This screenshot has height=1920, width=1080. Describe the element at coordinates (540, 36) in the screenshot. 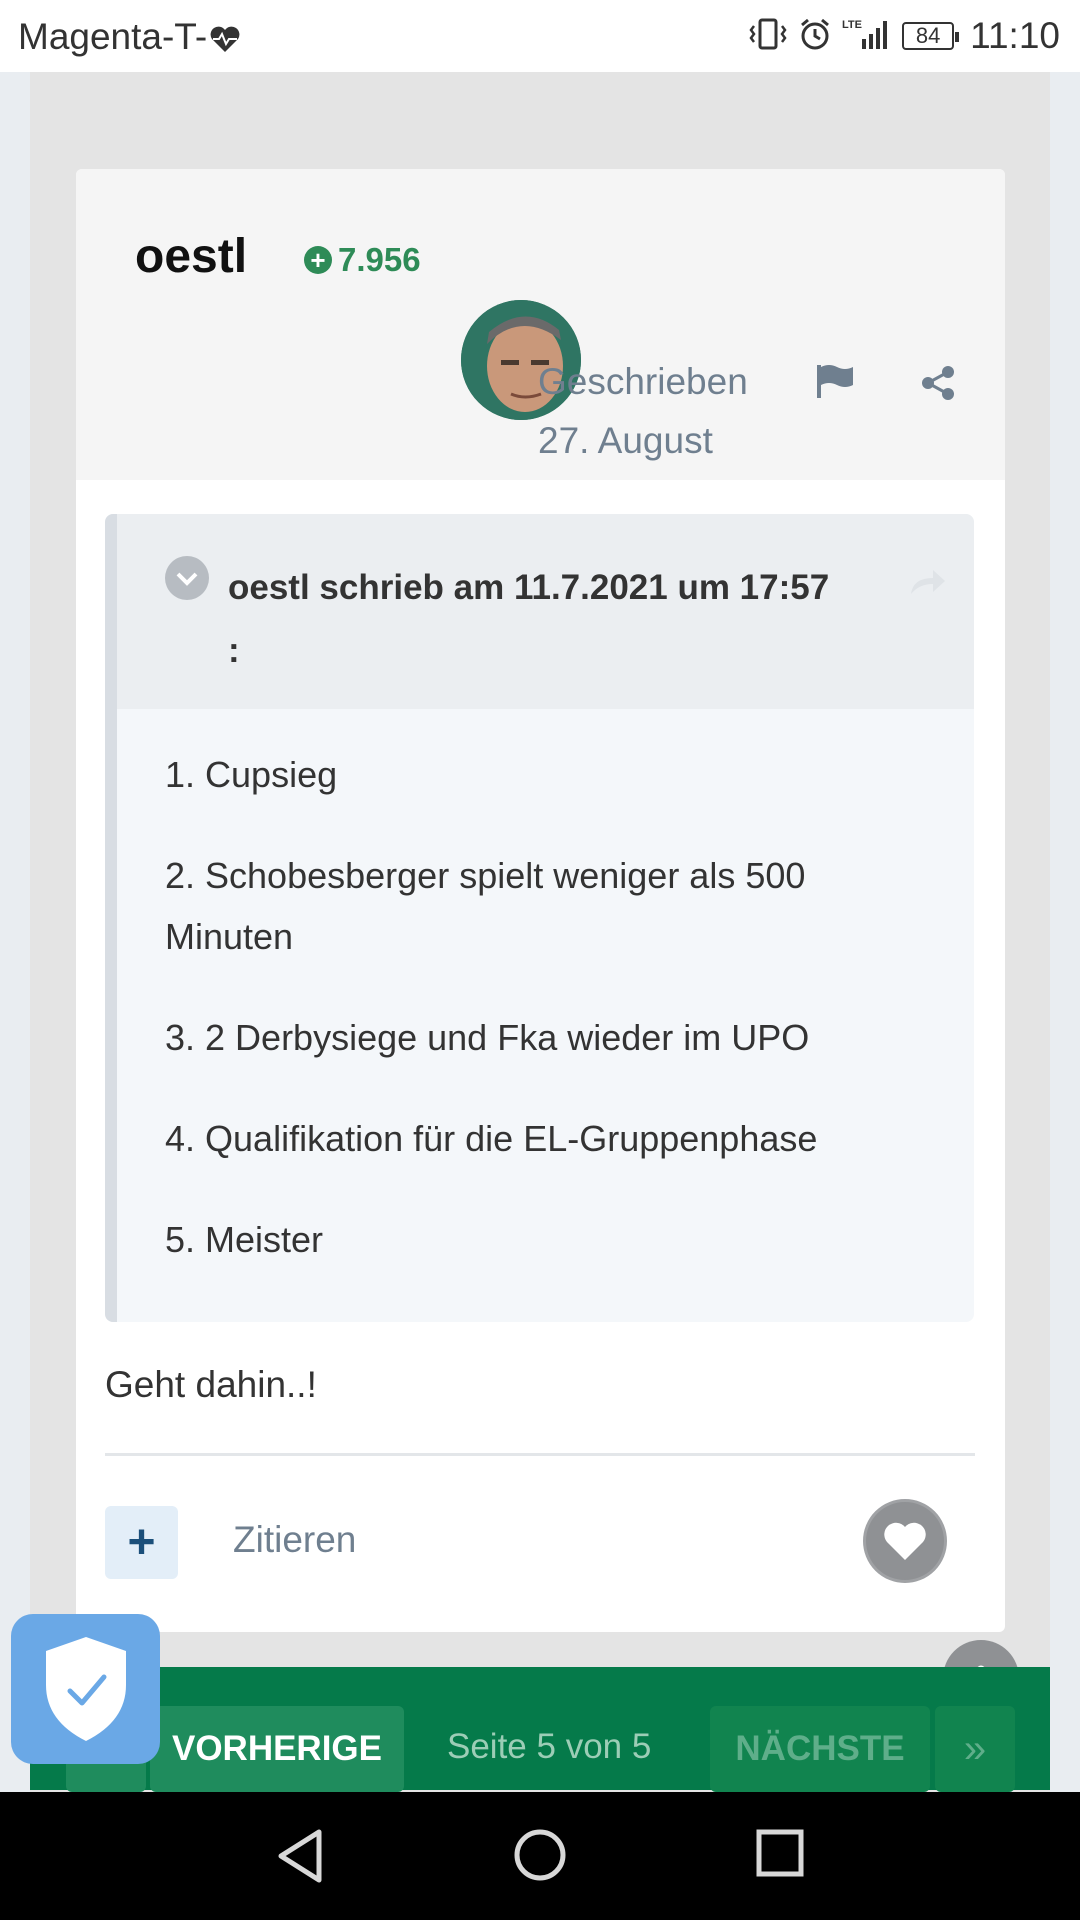

I see `status-bar: Magenta-T- LTE 84 11:10` at that location.